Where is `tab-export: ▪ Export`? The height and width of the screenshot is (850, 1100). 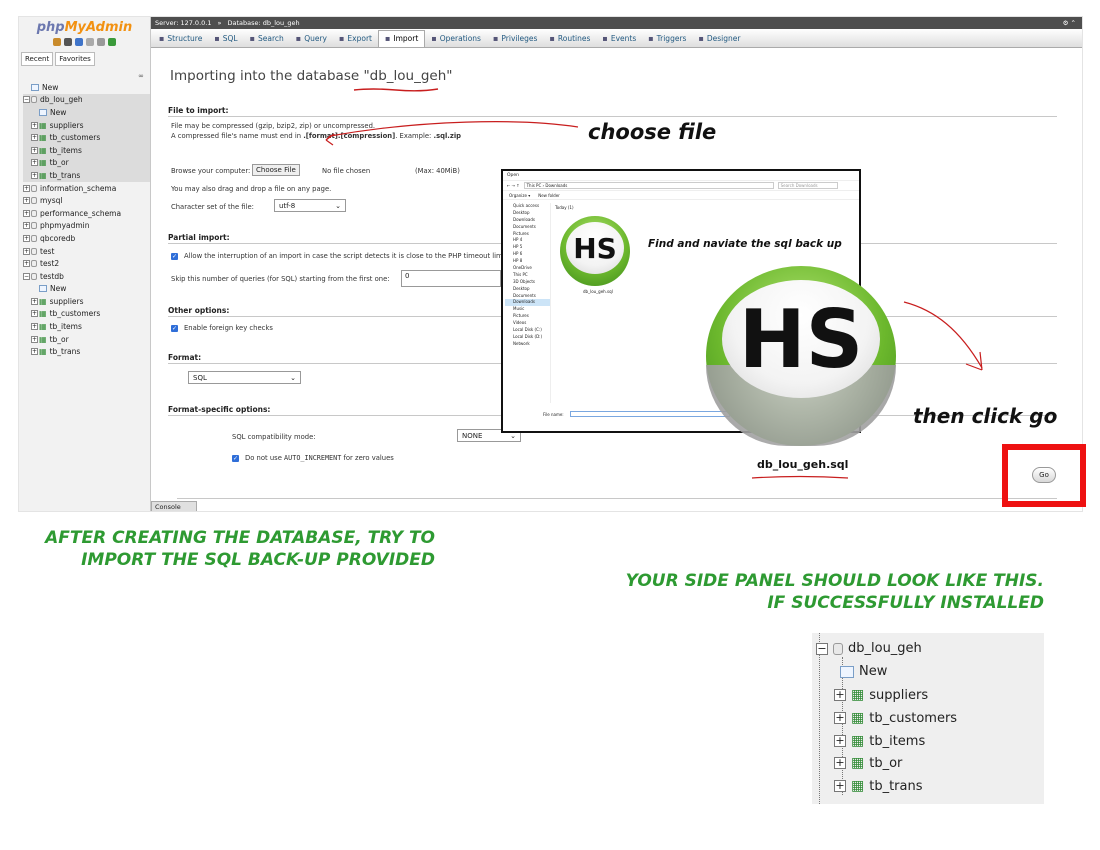 tab-export: ▪ Export is located at coordinates (355, 39).